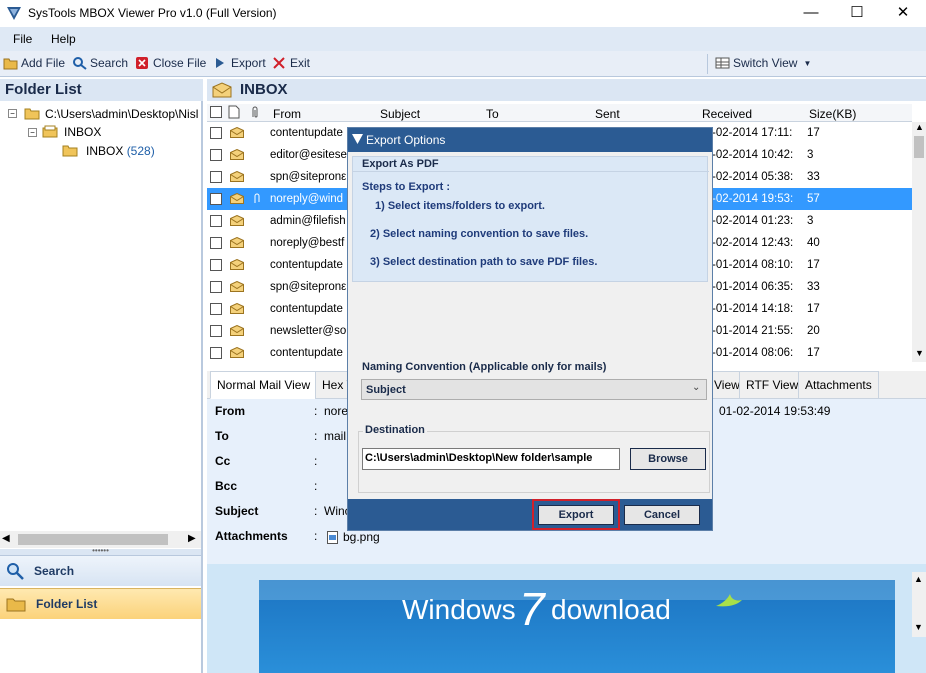 The width and height of the screenshot is (926, 673). I want to click on chevron-down-icon: ⌄, so click(696, 387).